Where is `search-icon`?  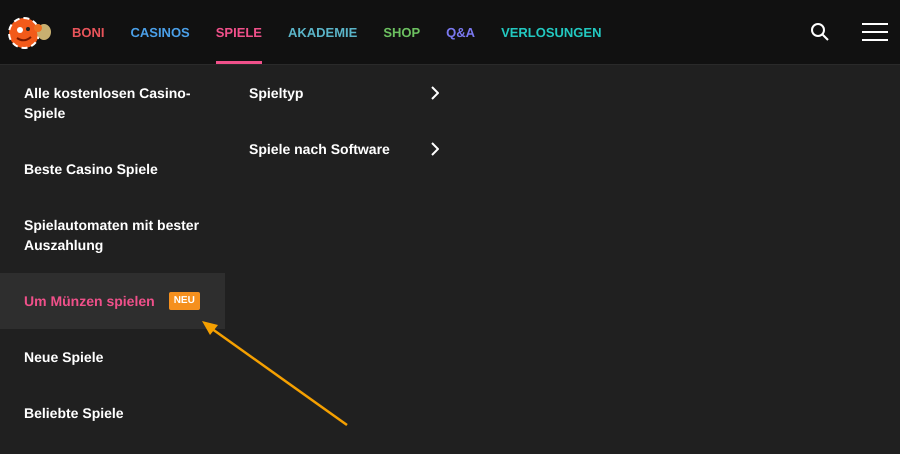
search-icon is located at coordinates (820, 32).